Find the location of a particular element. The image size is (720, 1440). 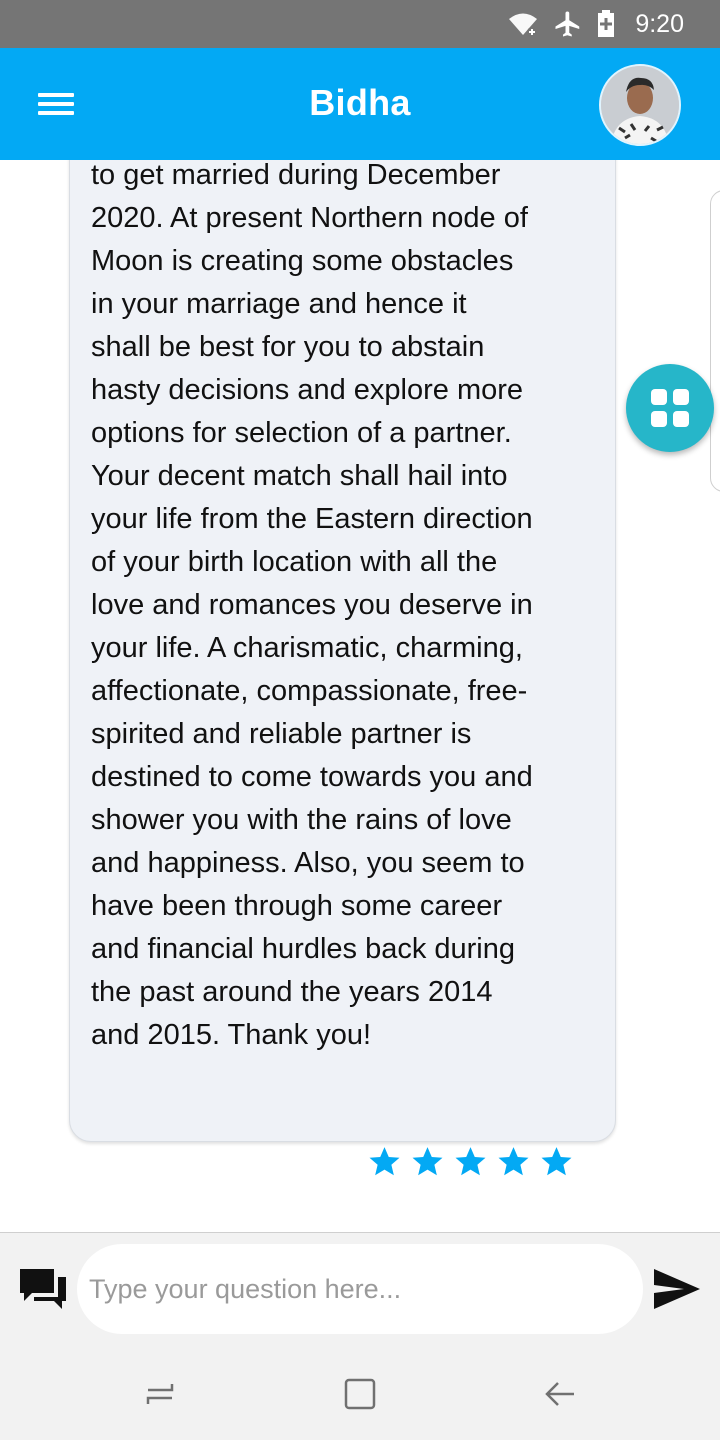

send-icon is located at coordinates (677, 1289).